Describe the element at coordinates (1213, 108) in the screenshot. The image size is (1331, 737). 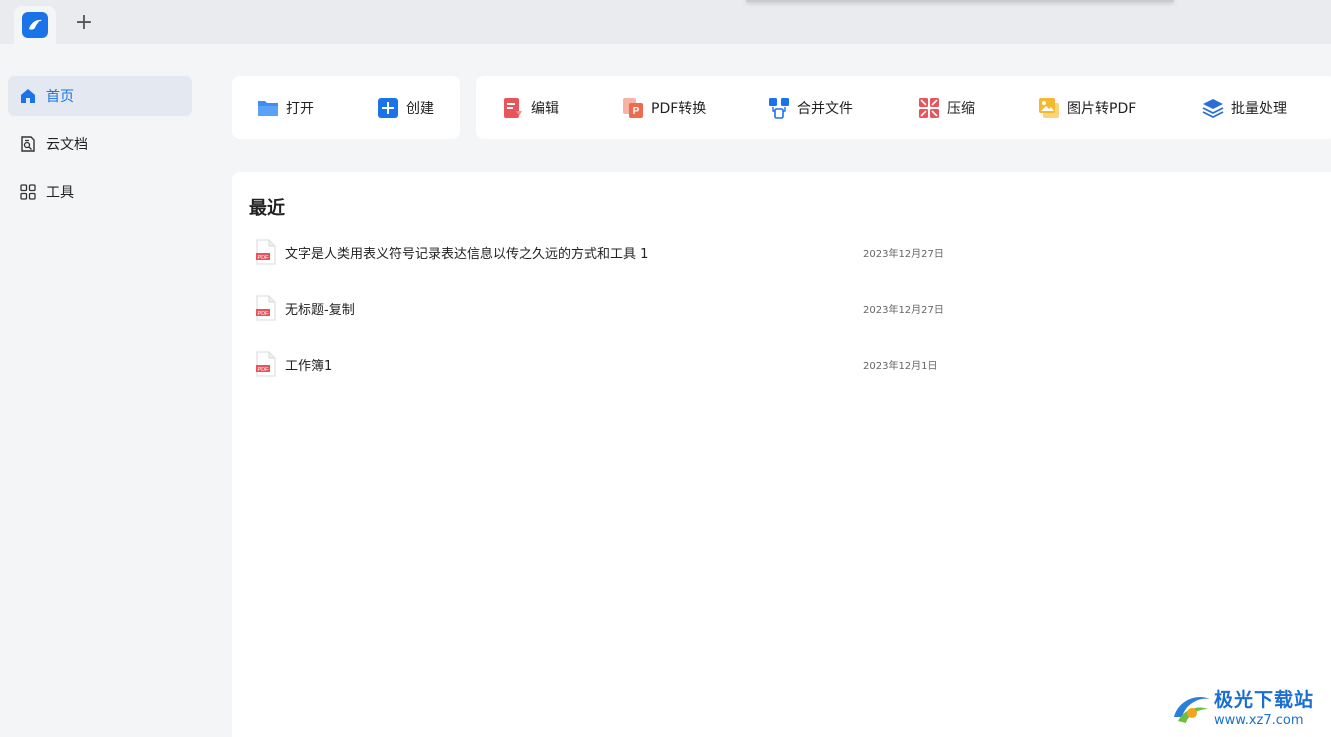
I see `batch-layers-icon` at that location.